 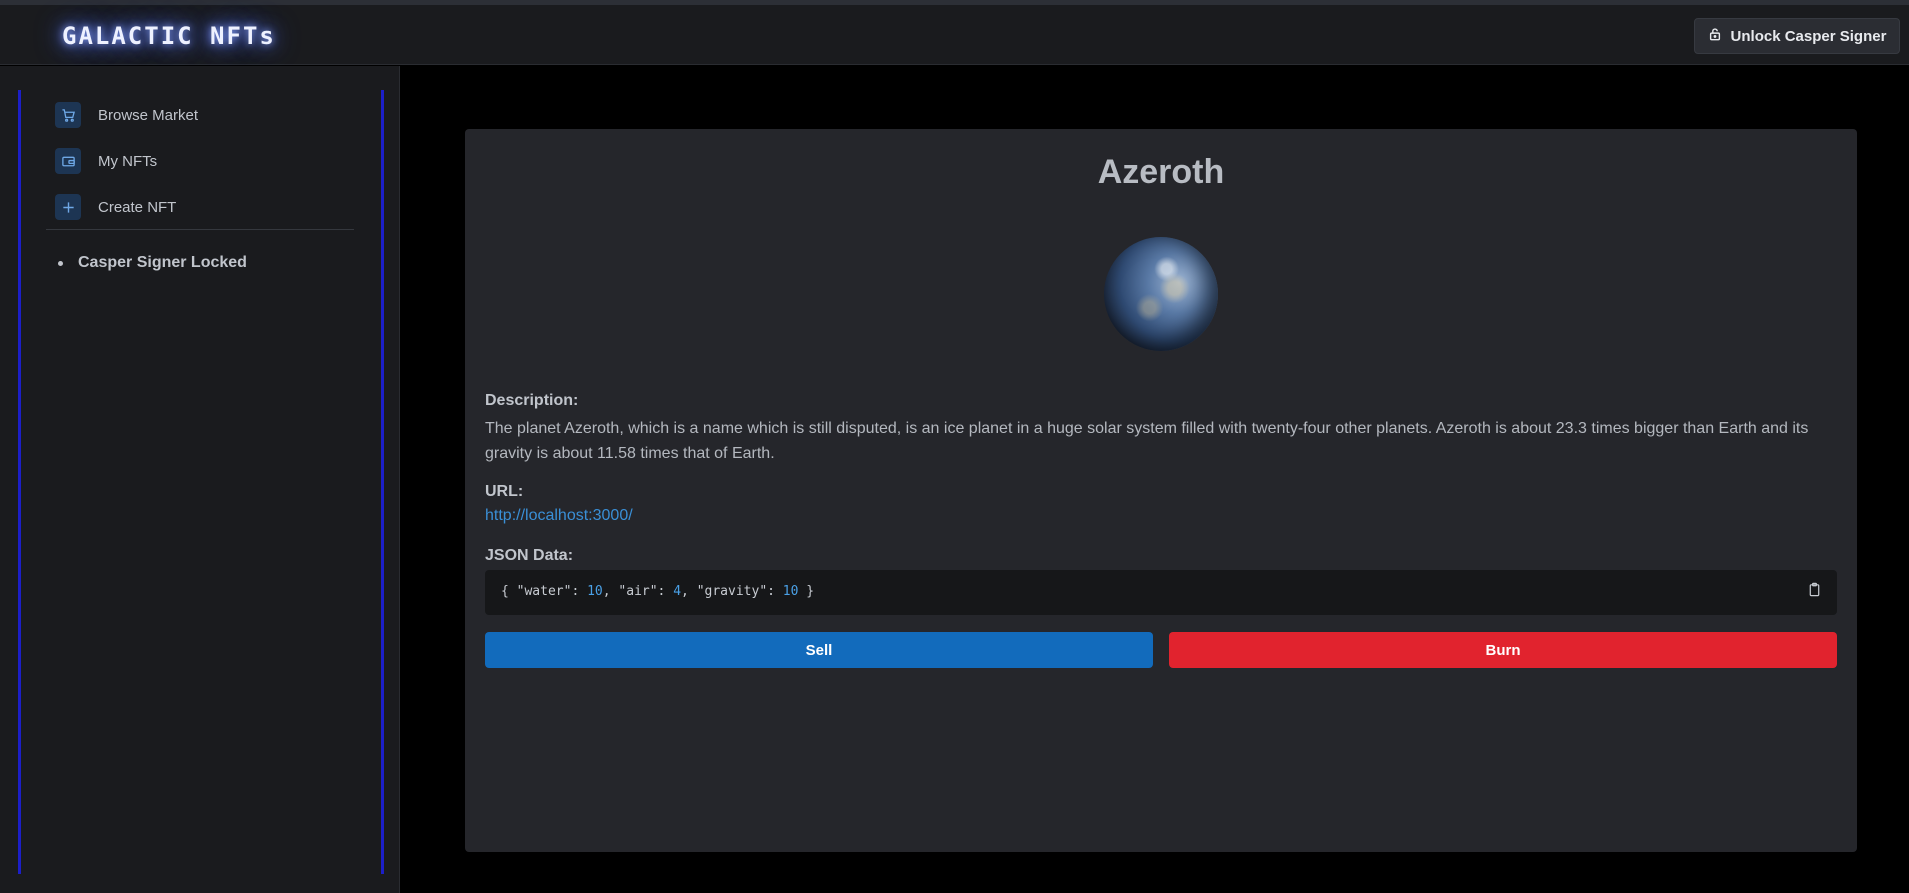 What do you see at coordinates (137, 207) in the screenshot?
I see `sidebar-item-label: Create NFT` at bounding box center [137, 207].